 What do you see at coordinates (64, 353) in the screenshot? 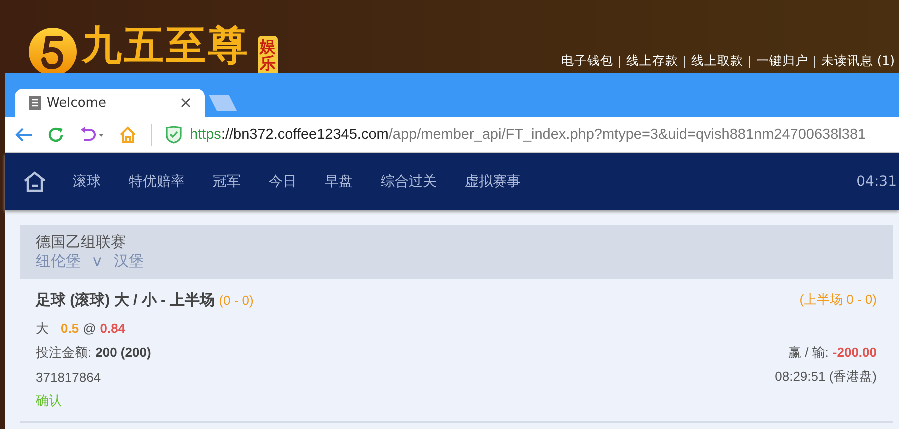
I see `stake-label: 投注金额:` at bounding box center [64, 353].